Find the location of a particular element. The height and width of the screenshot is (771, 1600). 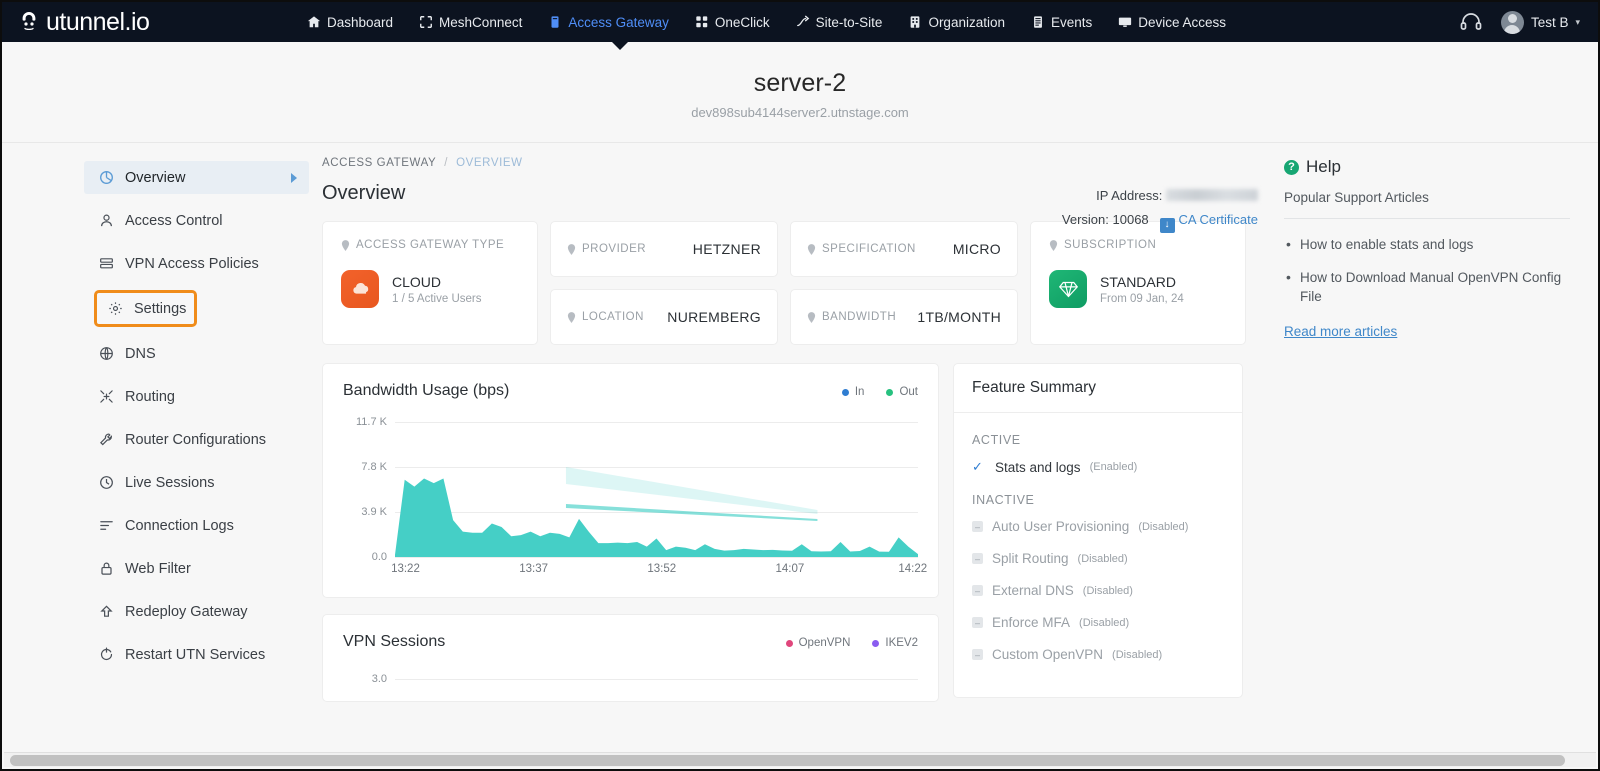

sidebar-item-label: Router Configurations is located at coordinates (196, 439).